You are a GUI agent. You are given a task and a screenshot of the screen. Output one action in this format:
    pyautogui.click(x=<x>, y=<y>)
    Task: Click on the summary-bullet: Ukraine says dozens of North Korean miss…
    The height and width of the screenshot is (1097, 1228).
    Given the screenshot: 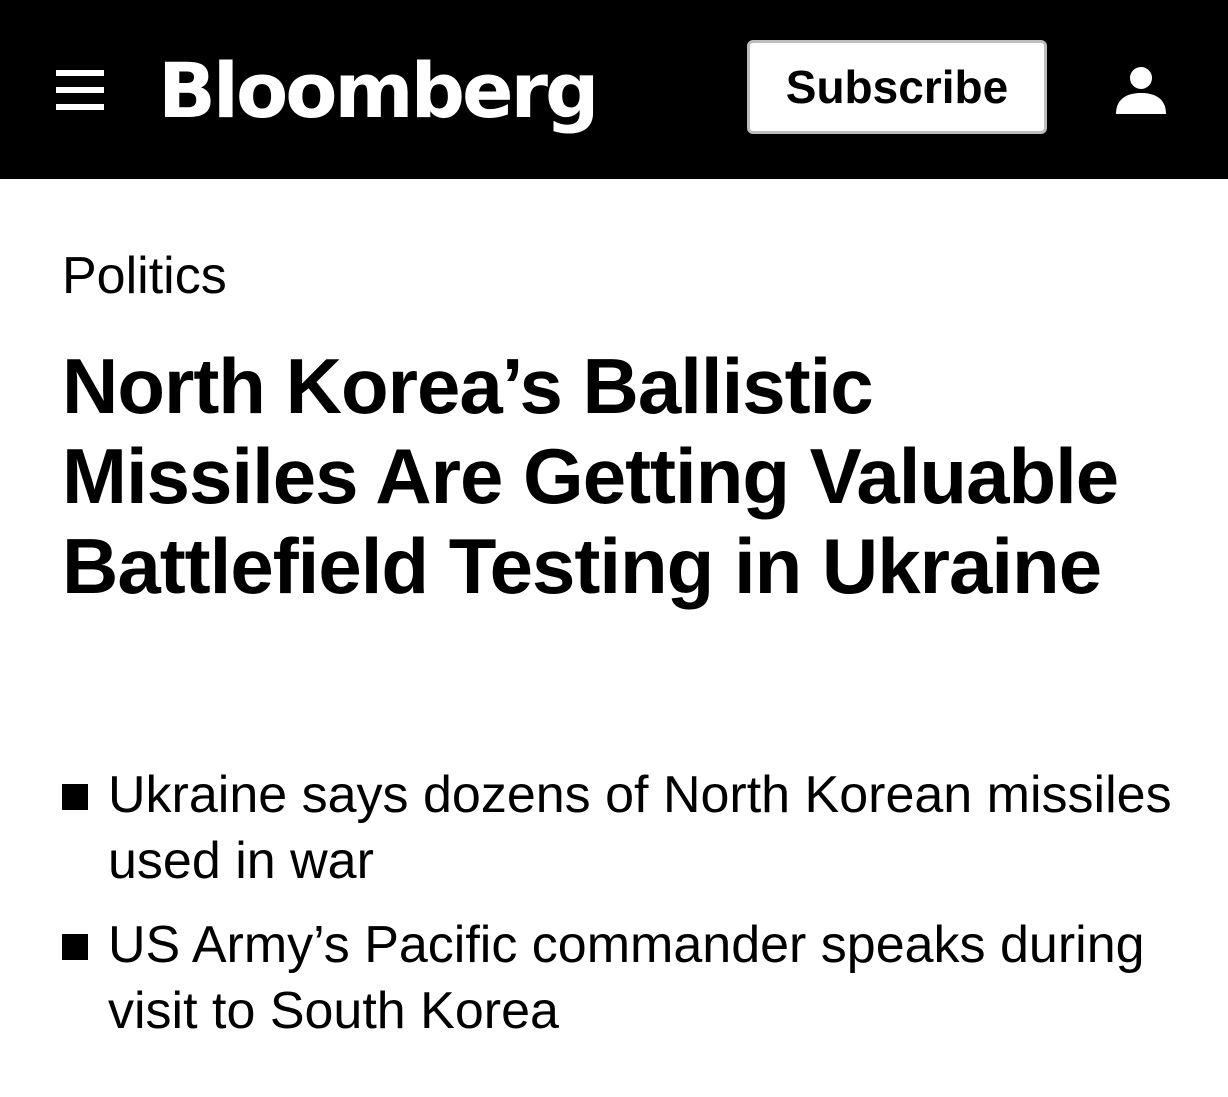 What is the action you would take?
    pyautogui.click(x=622, y=828)
    